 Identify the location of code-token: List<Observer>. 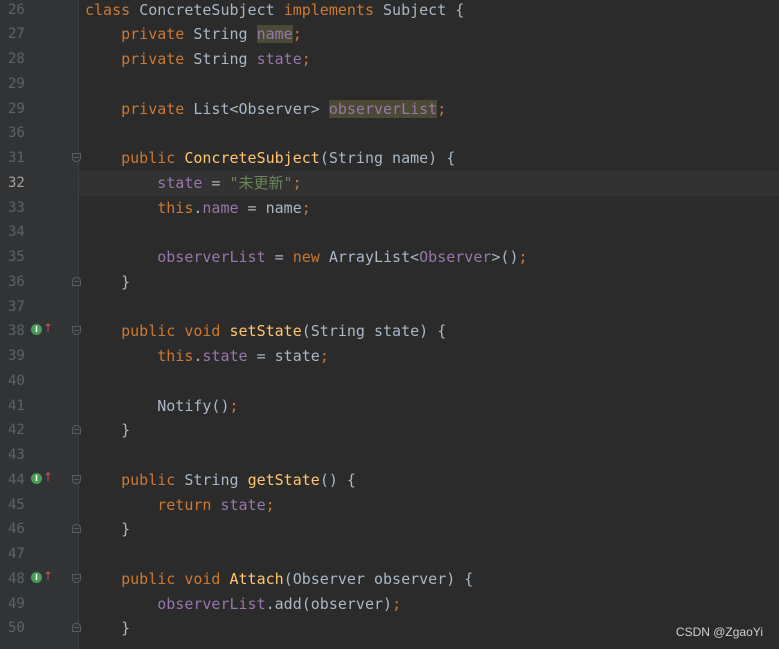
(261, 108).